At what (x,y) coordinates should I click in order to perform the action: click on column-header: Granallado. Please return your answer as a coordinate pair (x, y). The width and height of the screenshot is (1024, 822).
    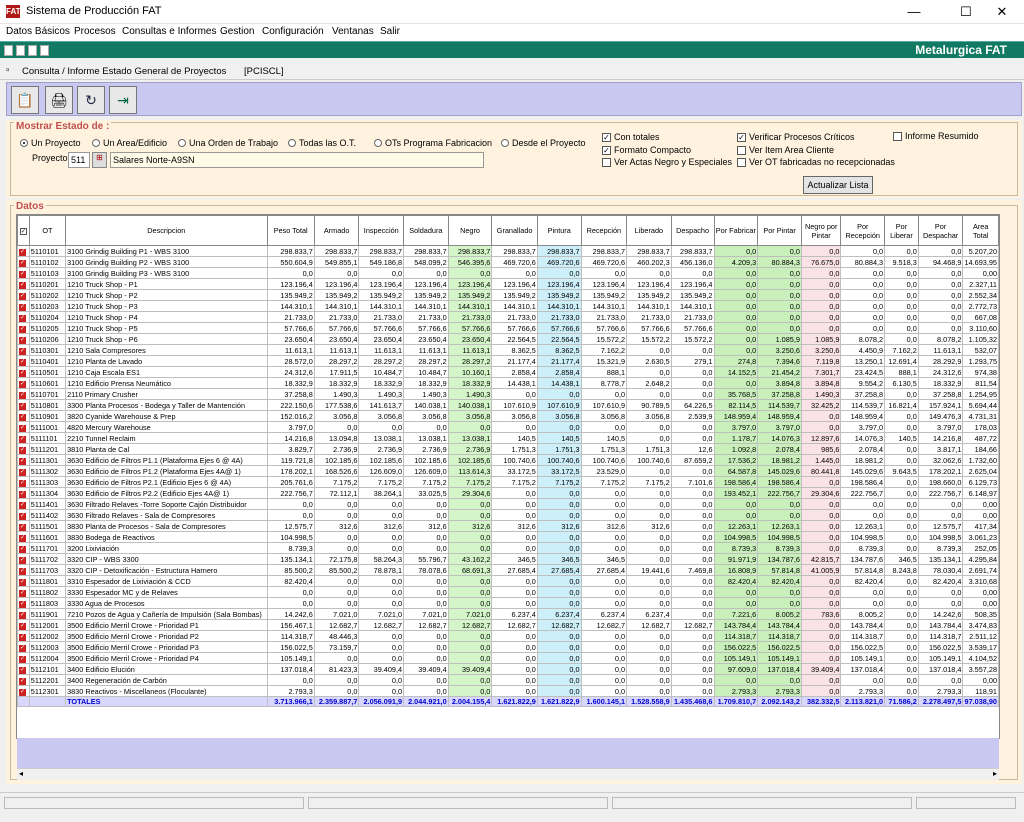
    Looking at the image, I should click on (514, 230).